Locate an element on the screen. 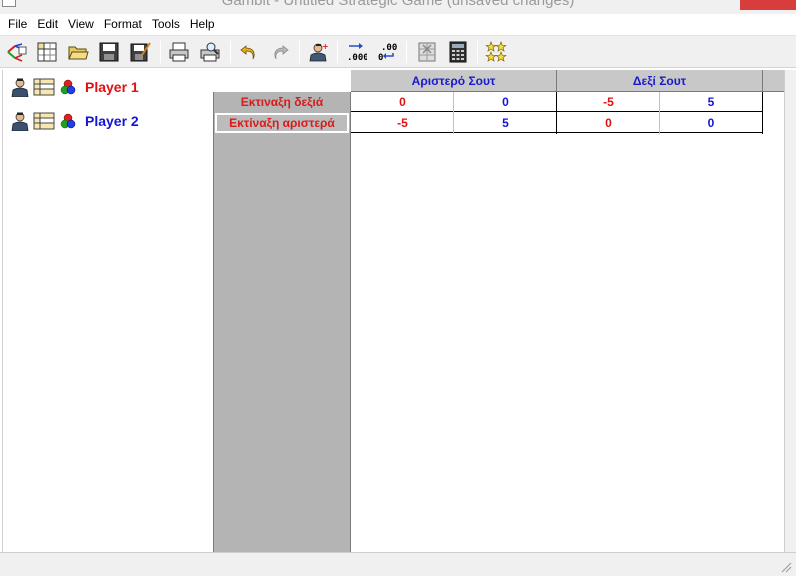 The image size is (796, 576). table-corner is located at coordinates (282, 81).